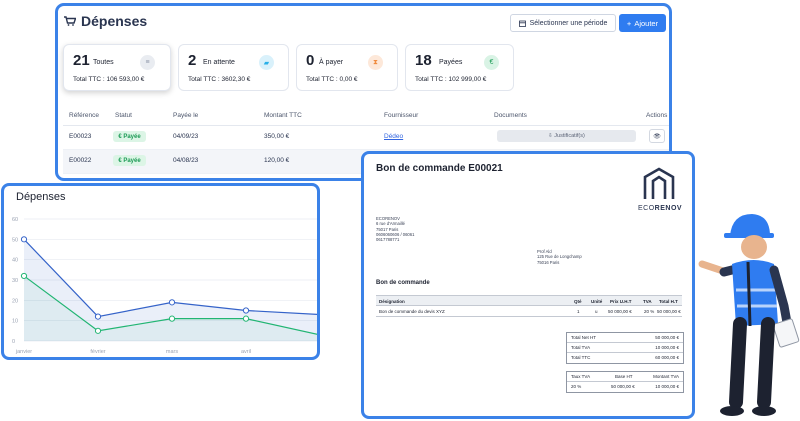 This screenshot has width=800, height=421. What do you see at coordinates (625, 338) in the screenshot?
I see `total-row: Total Net HT 50 000,00 €` at bounding box center [625, 338].